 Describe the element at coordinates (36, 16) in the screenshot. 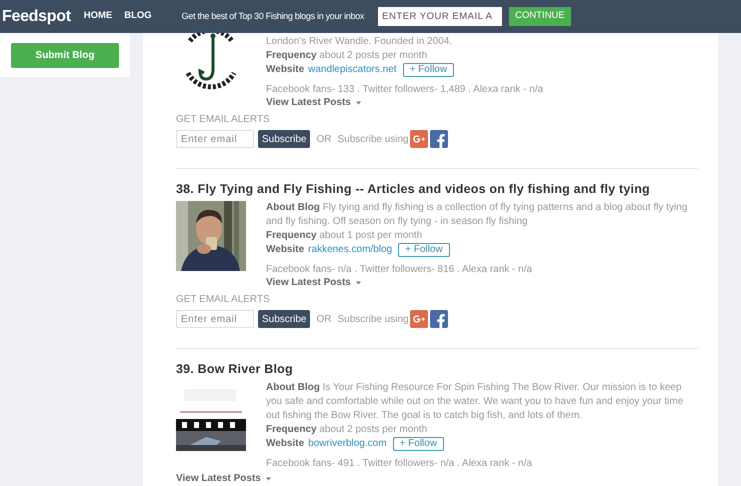

I see `logo: Feedspot` at that location.